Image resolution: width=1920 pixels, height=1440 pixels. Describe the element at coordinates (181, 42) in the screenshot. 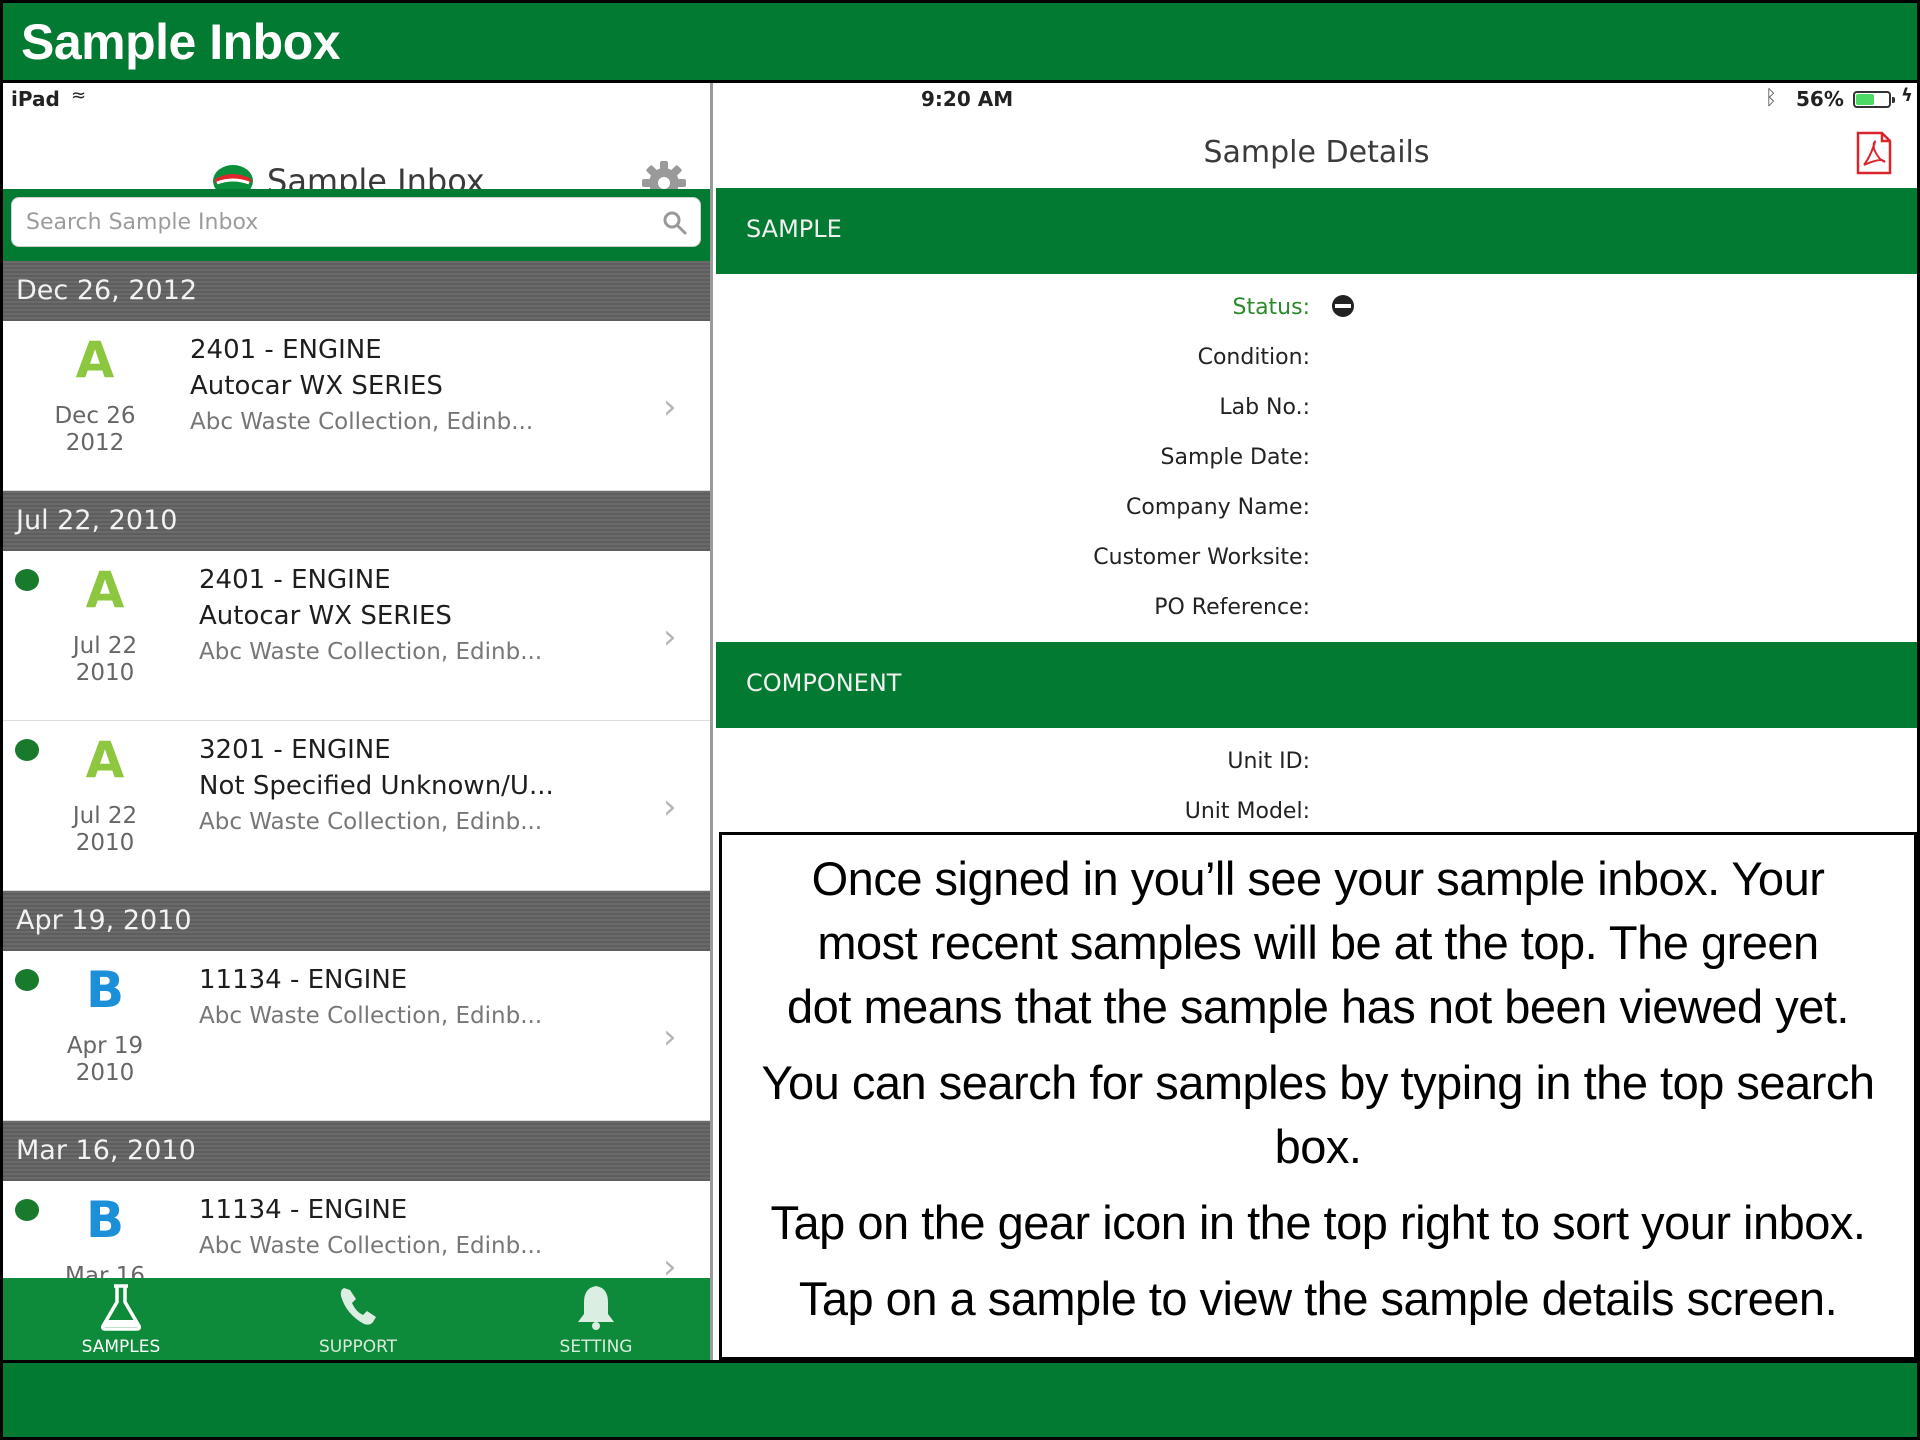

I see `slide-title: Sample Inbox` at that location.